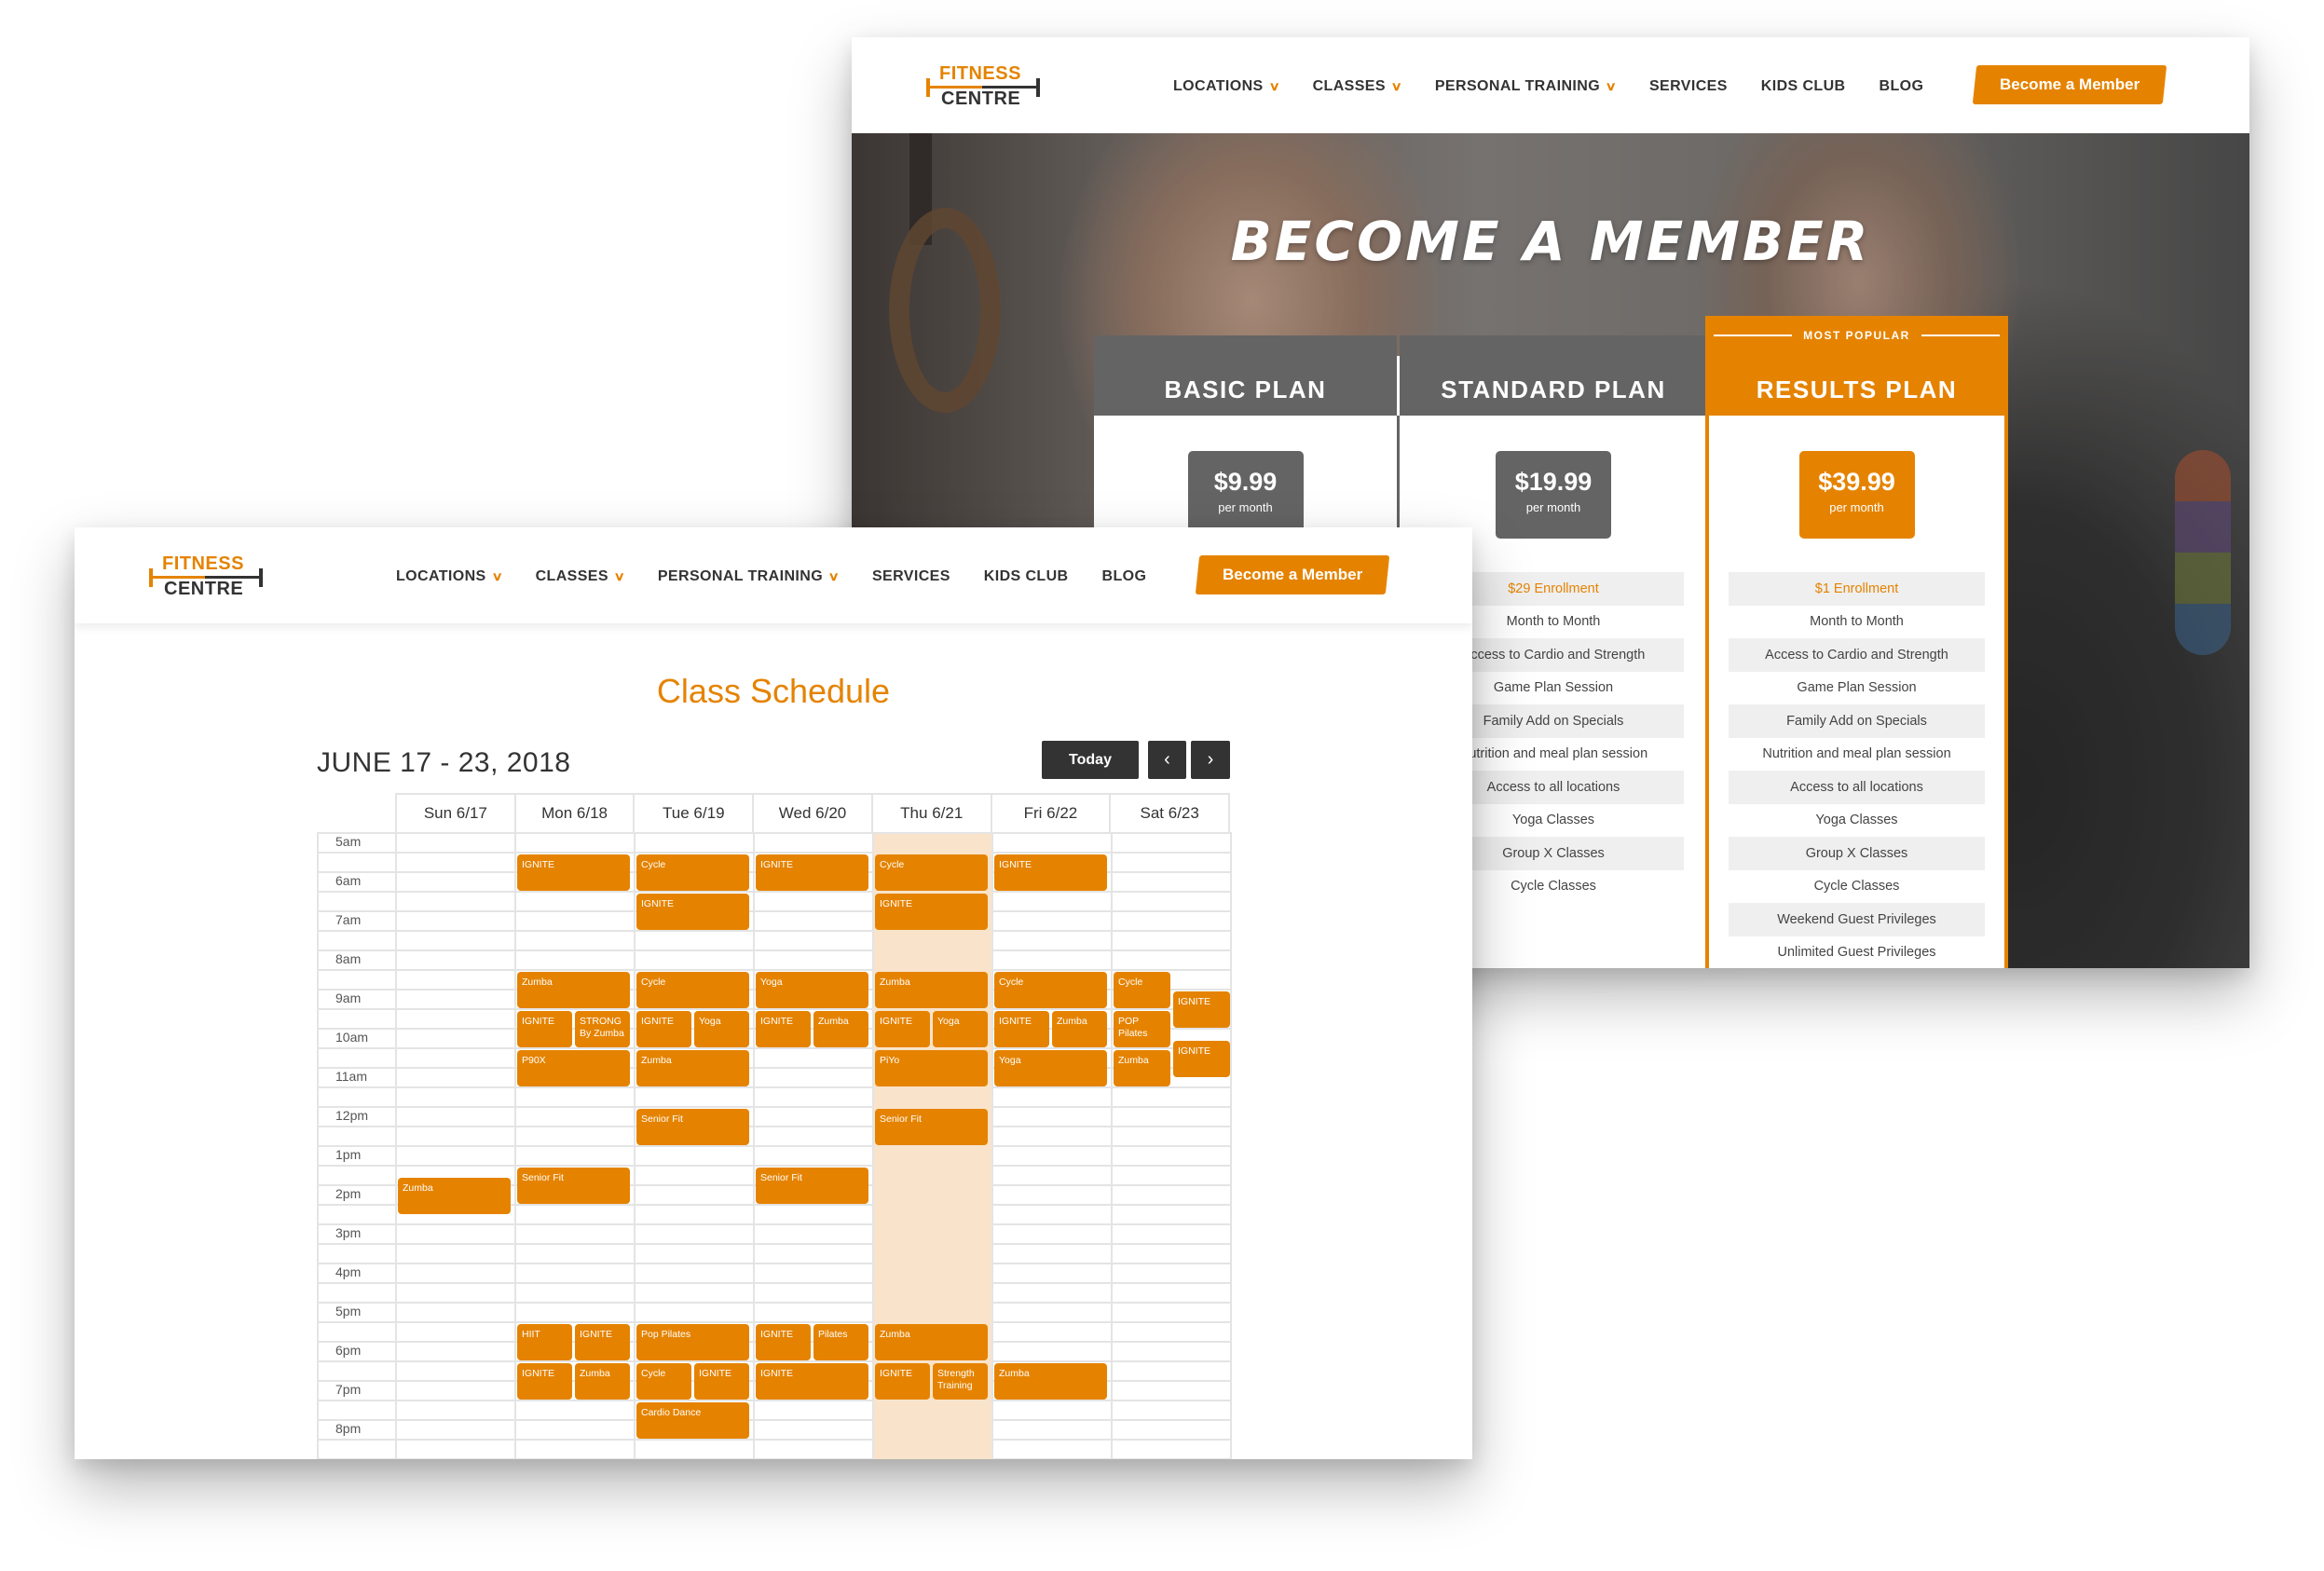 This screenshot has height=1571, width=2324. I want to click on class-event: PiYo, so click(931, 1068).